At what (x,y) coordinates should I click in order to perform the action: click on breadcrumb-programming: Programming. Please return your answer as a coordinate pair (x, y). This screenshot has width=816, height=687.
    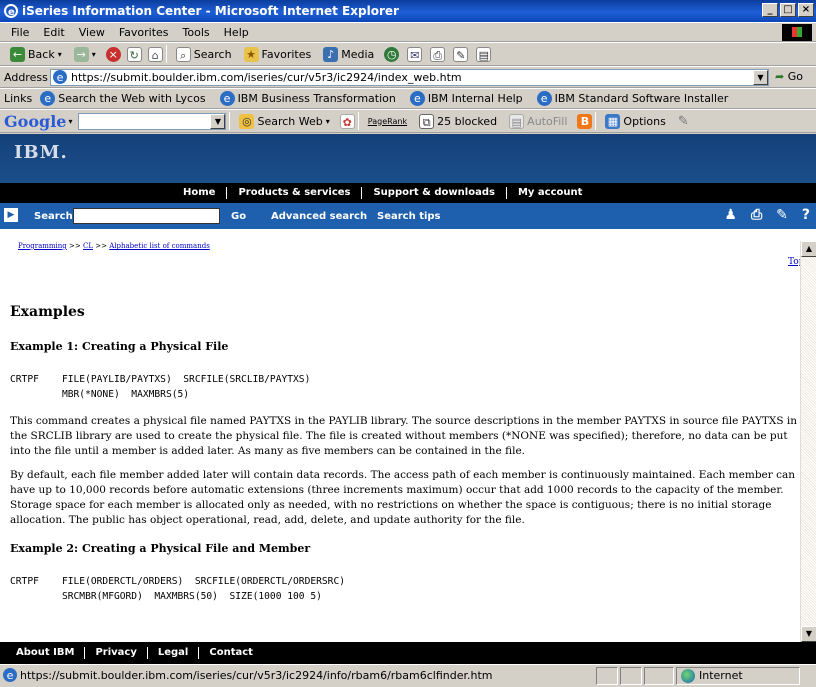
    Looking at the image, I should click on (42, 246).